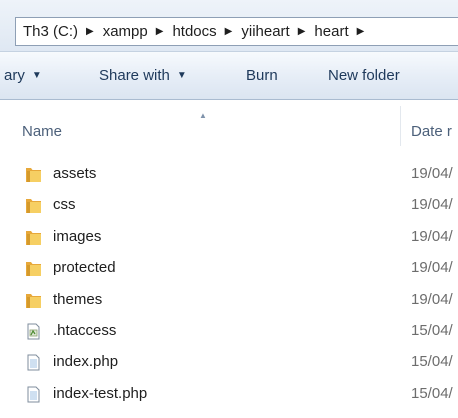 This screenshot has width=458, height=418. I want to click on column-header-date-modified: Date r, so click(431, 131).